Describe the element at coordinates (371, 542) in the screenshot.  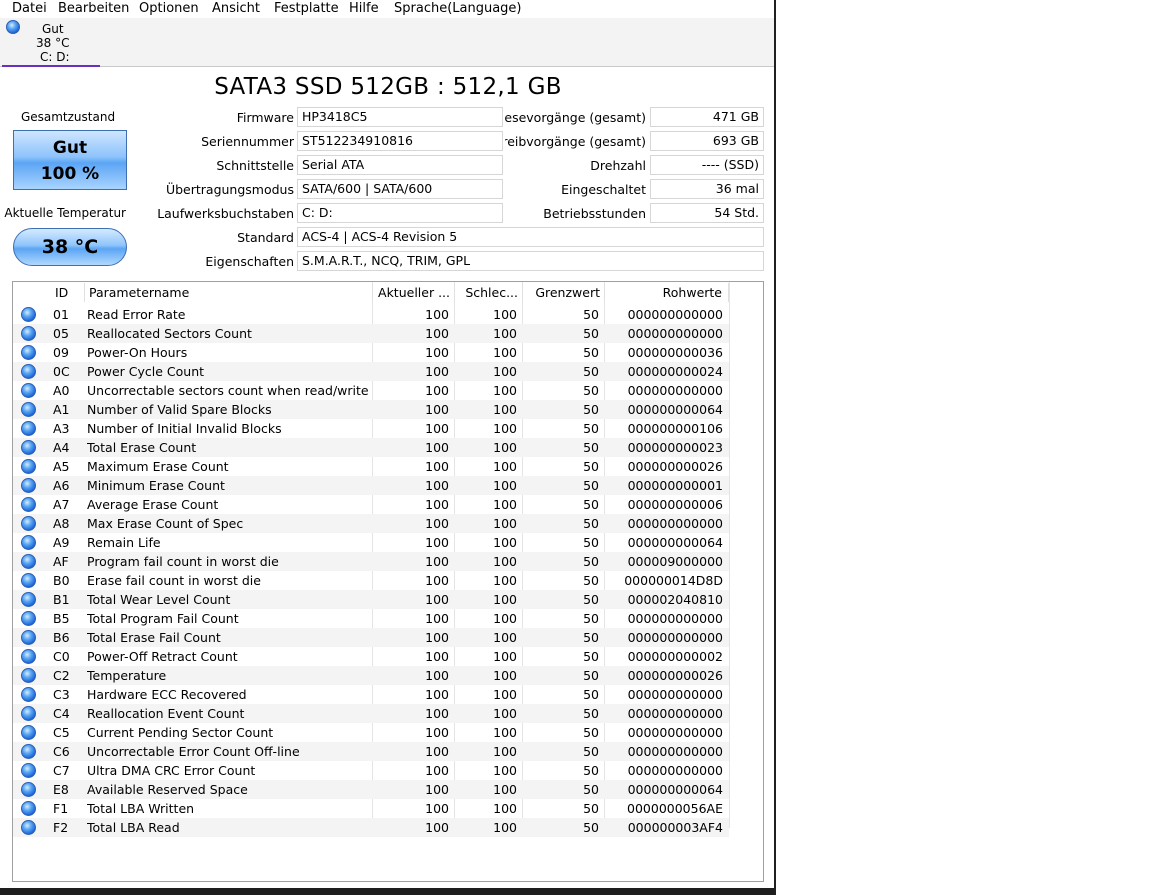
I see `table-row: A9 Remain Life 100 100 50 000000000064` at that location.